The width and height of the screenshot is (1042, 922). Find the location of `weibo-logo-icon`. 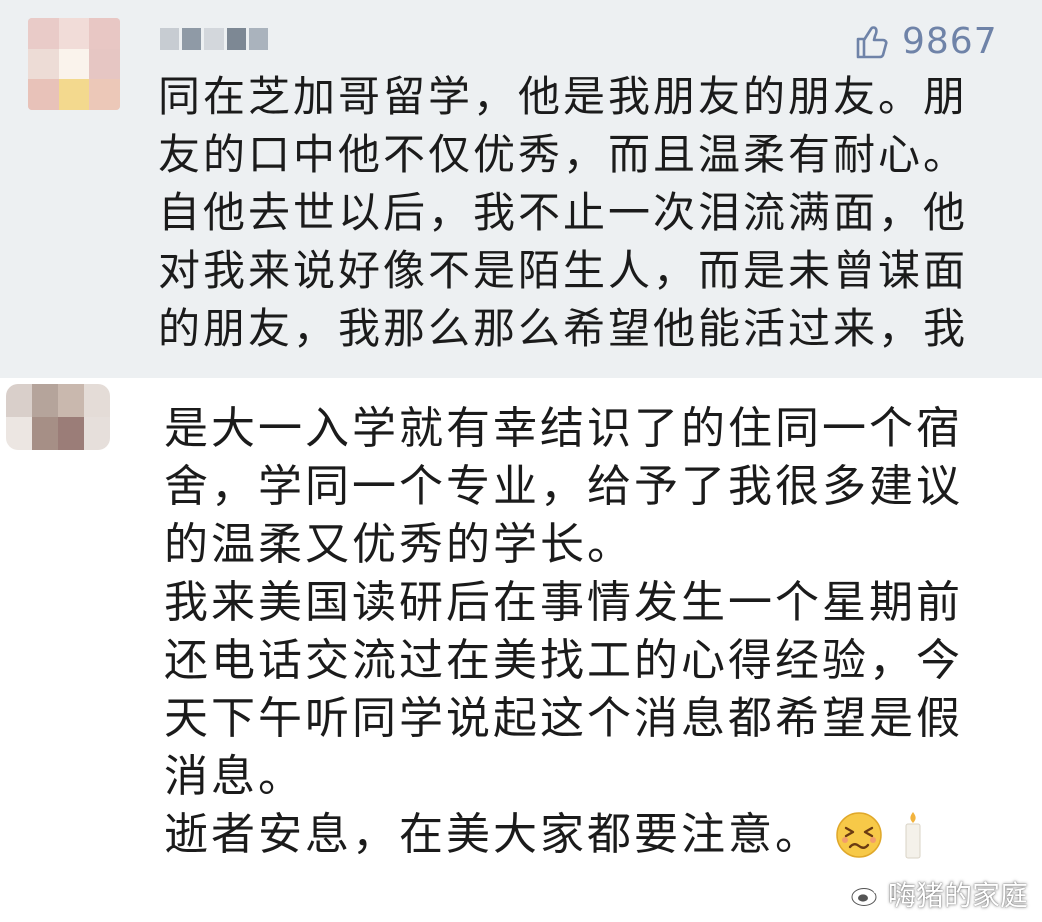

weibo-logo-icon is located at coordinates (866, 894).